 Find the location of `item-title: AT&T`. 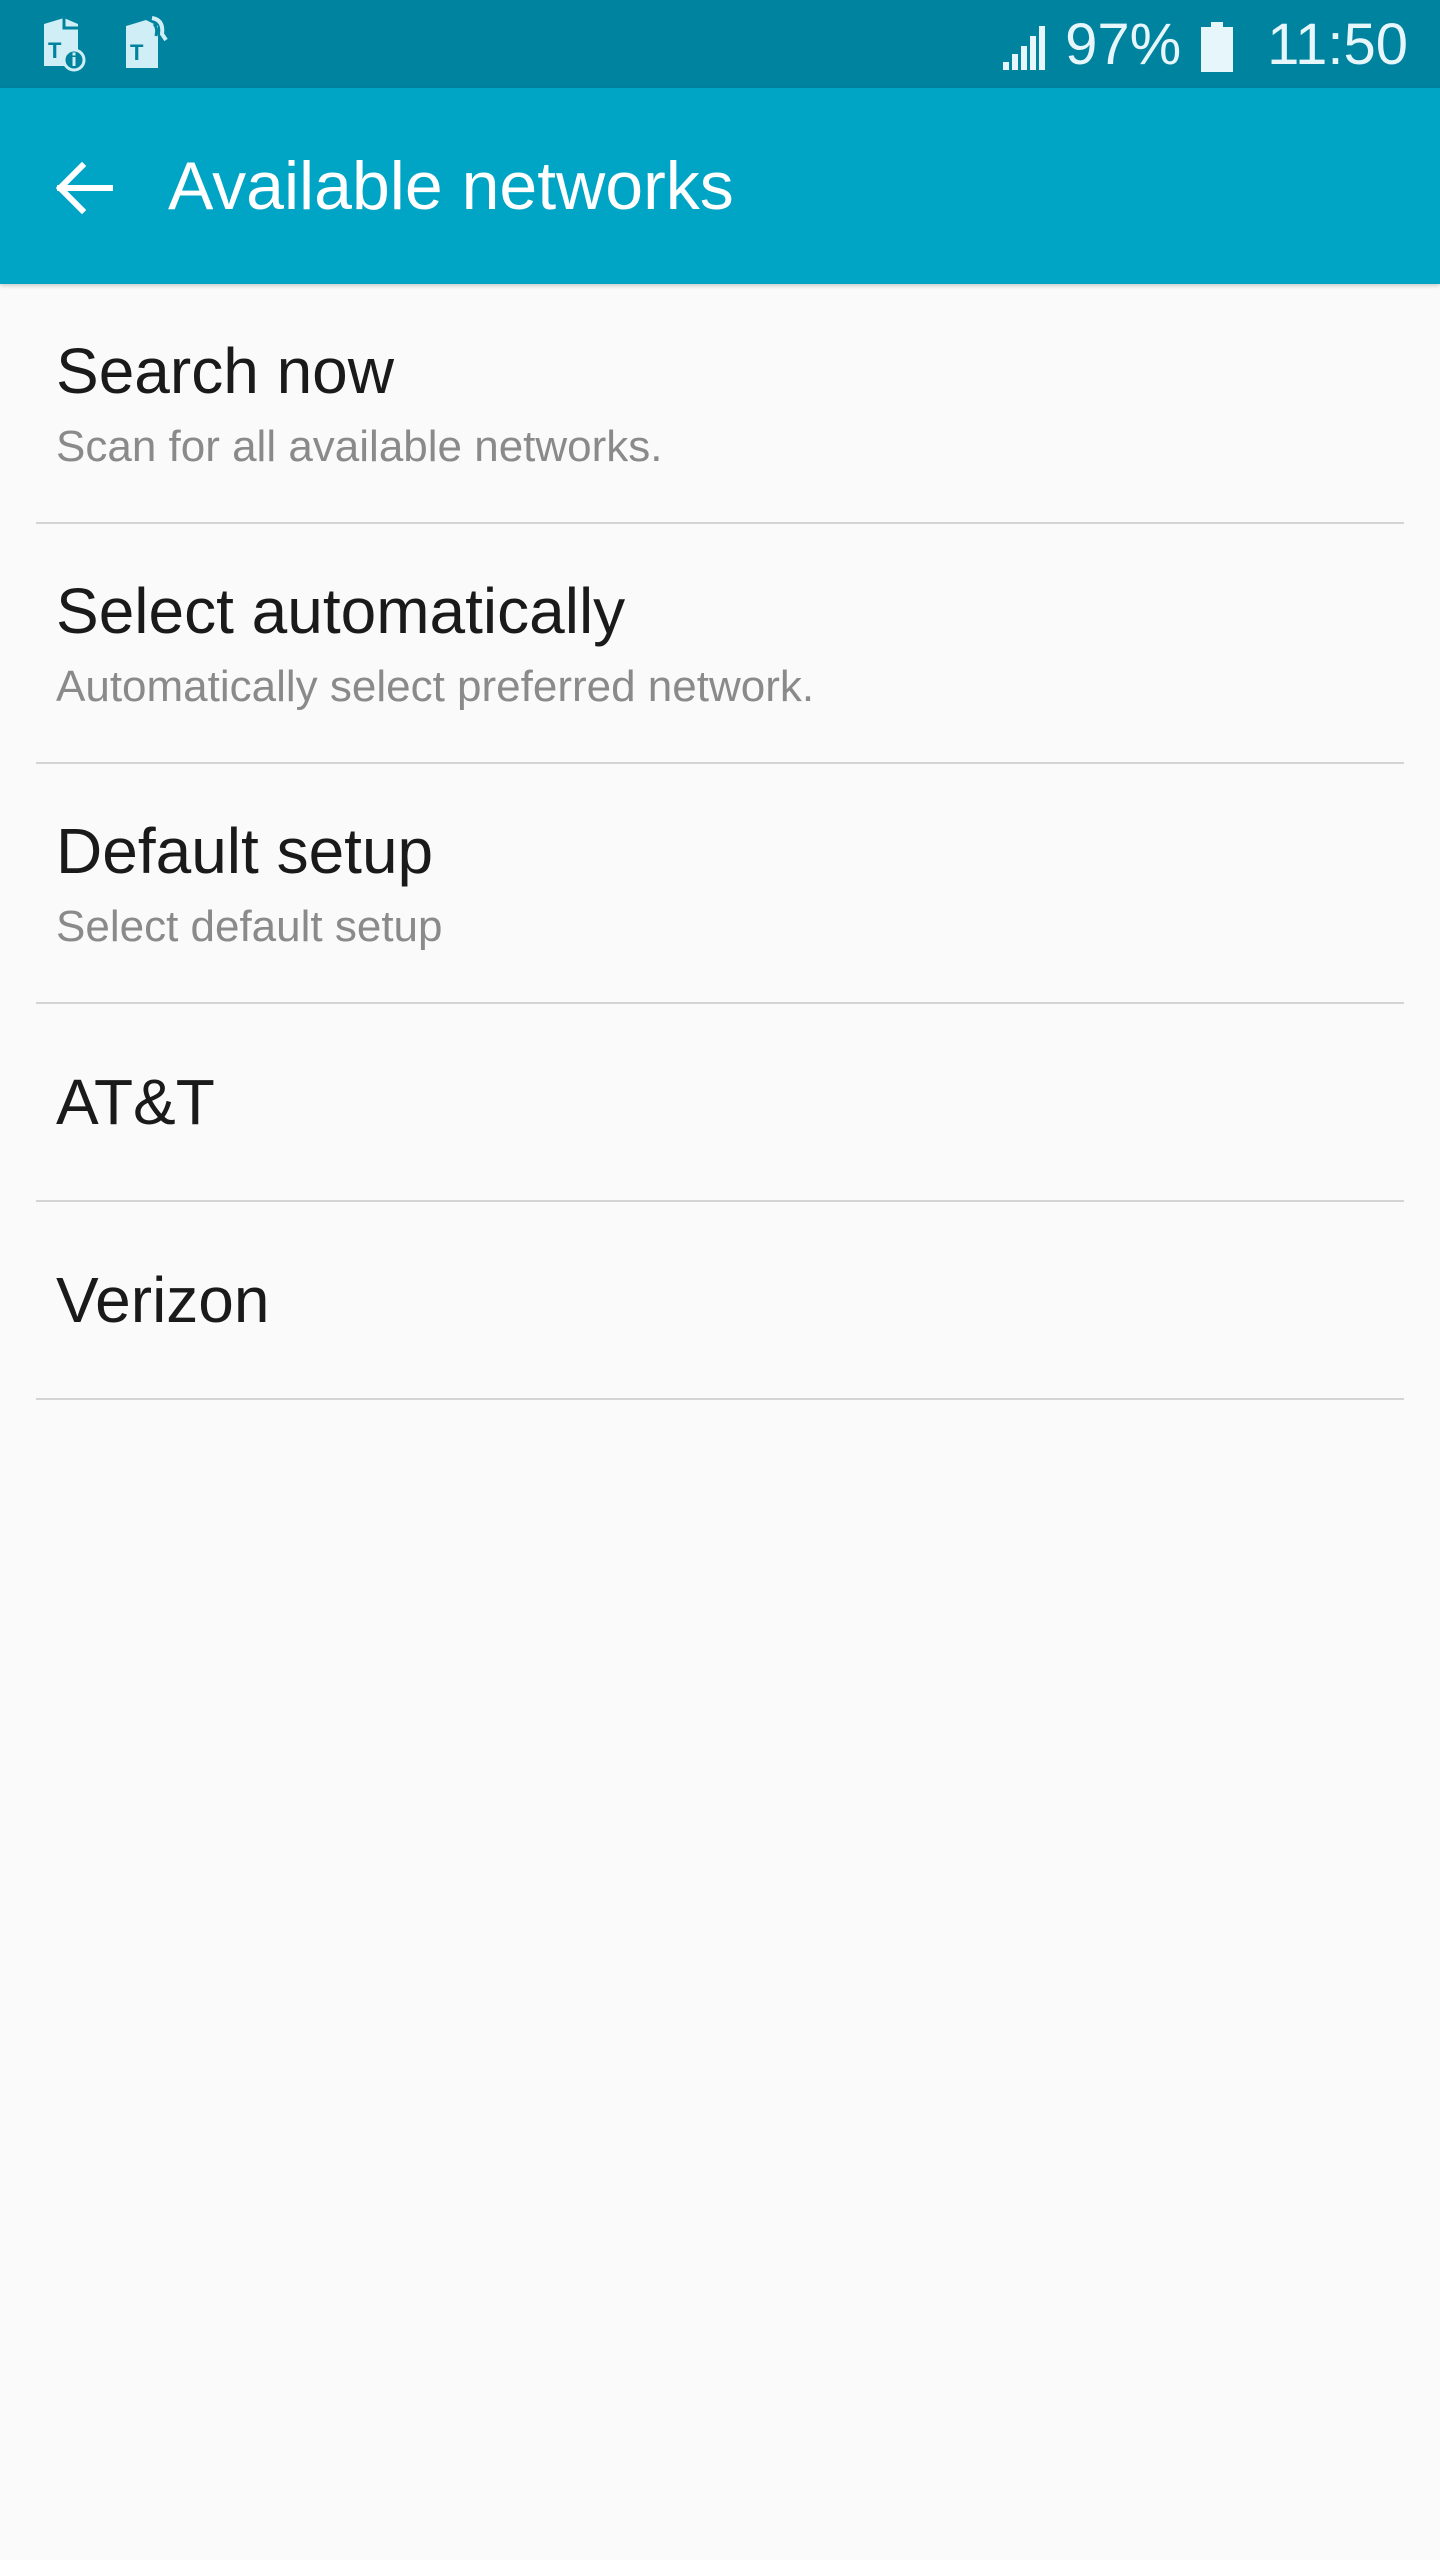

item-title: AT&T is located at coordinates (135, 1102).